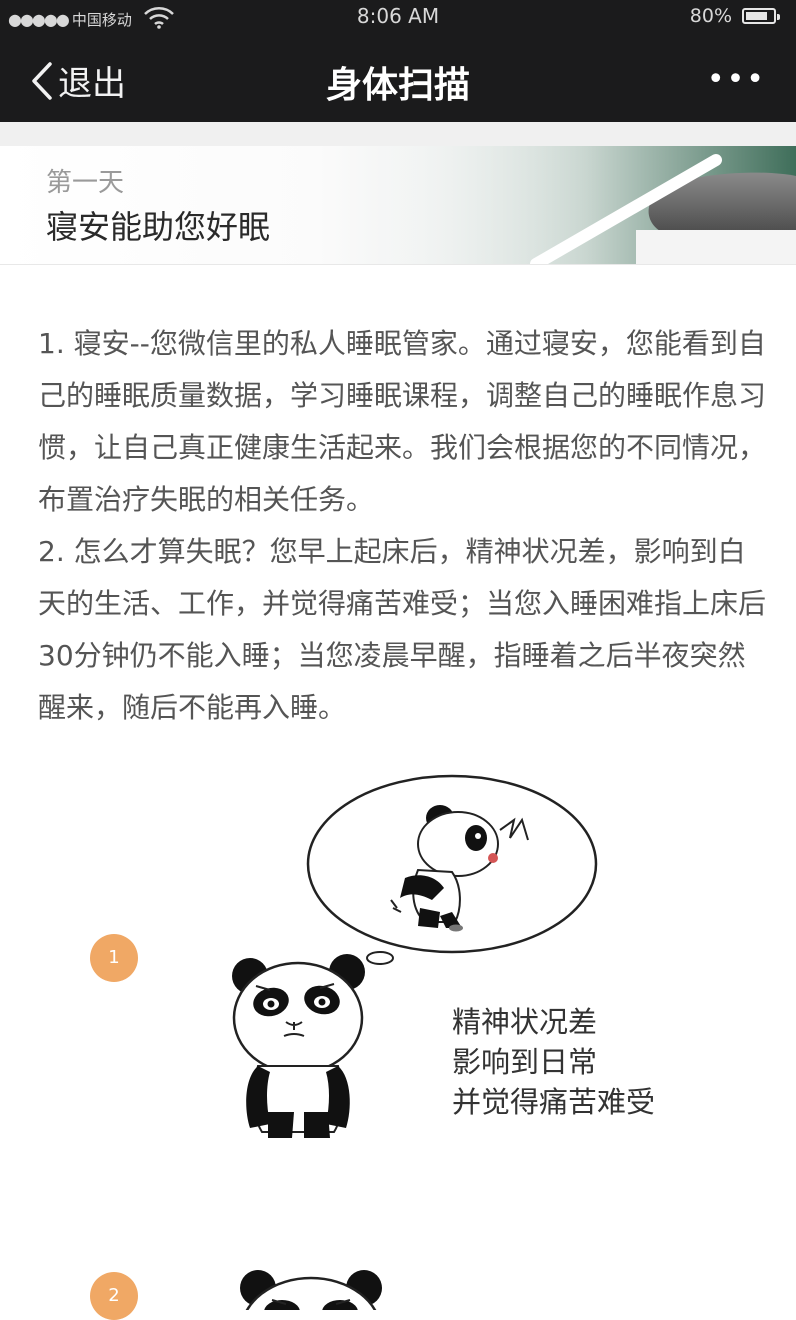 Image resolution: width=796 pixels, height=1320 pixels. What do you see at coordinates (85, 183) in the screenshot?
I see `lesson-day: 第一天` at bounding box center [85, 183].